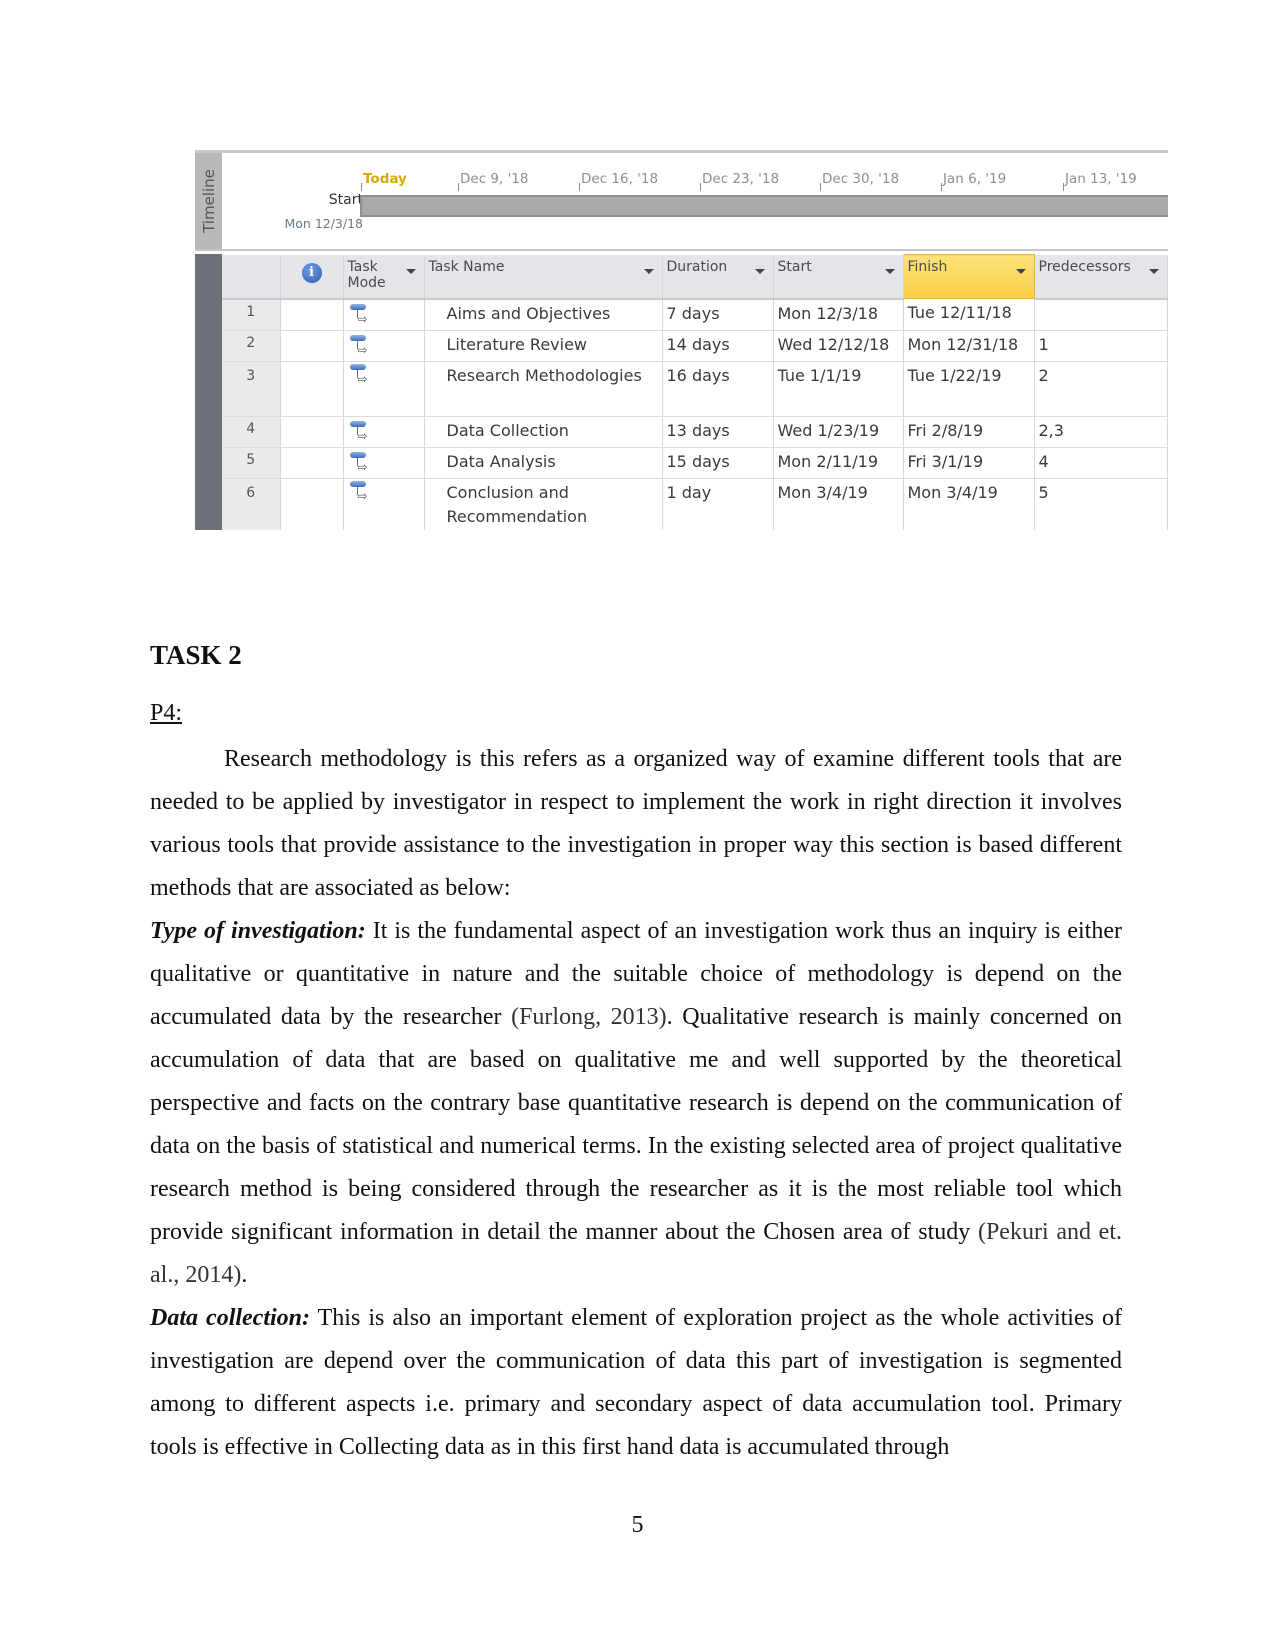 The width and height of the screenshot is (1275, 1651). Describe the element at coordinates (1101, 463) in the screenshot. I see `predecessors-cell: 4` at that location.